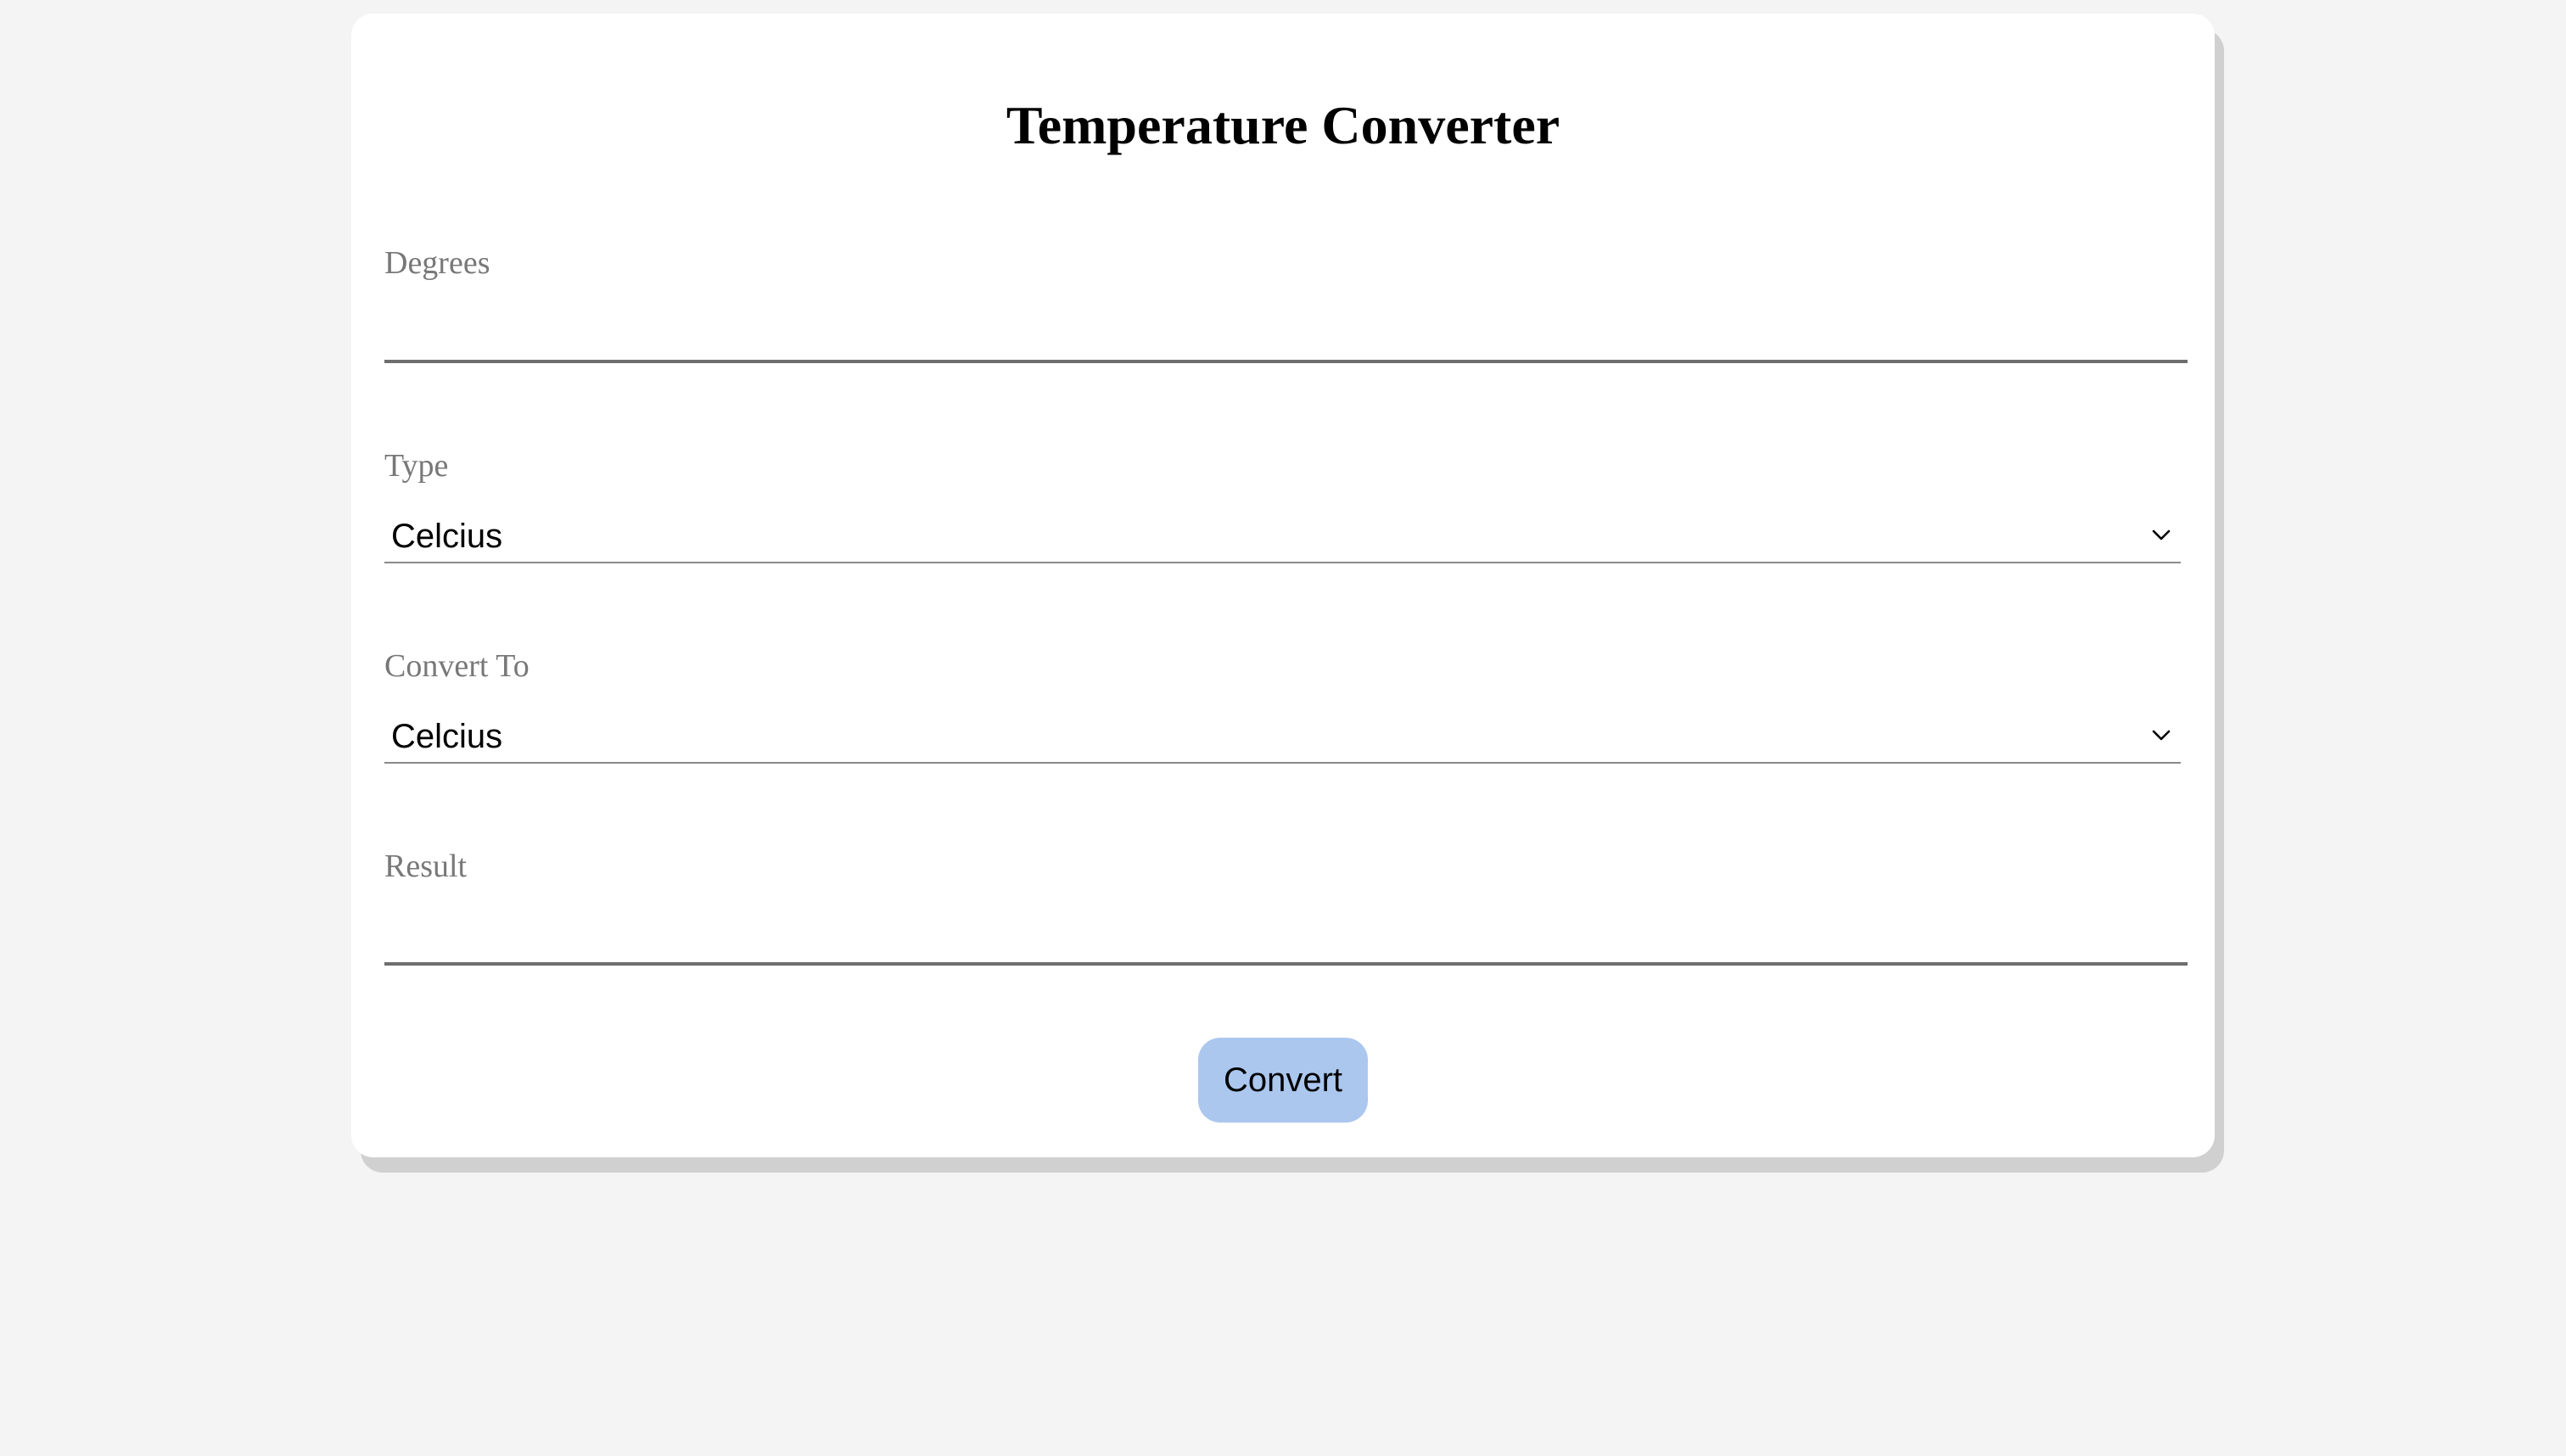 The image size is (2566, 1456). What do you see at coordinates (1283, 125) in the screenshot?
I see `page-title: Temperature Converter` at bounding box center [1283, 125].